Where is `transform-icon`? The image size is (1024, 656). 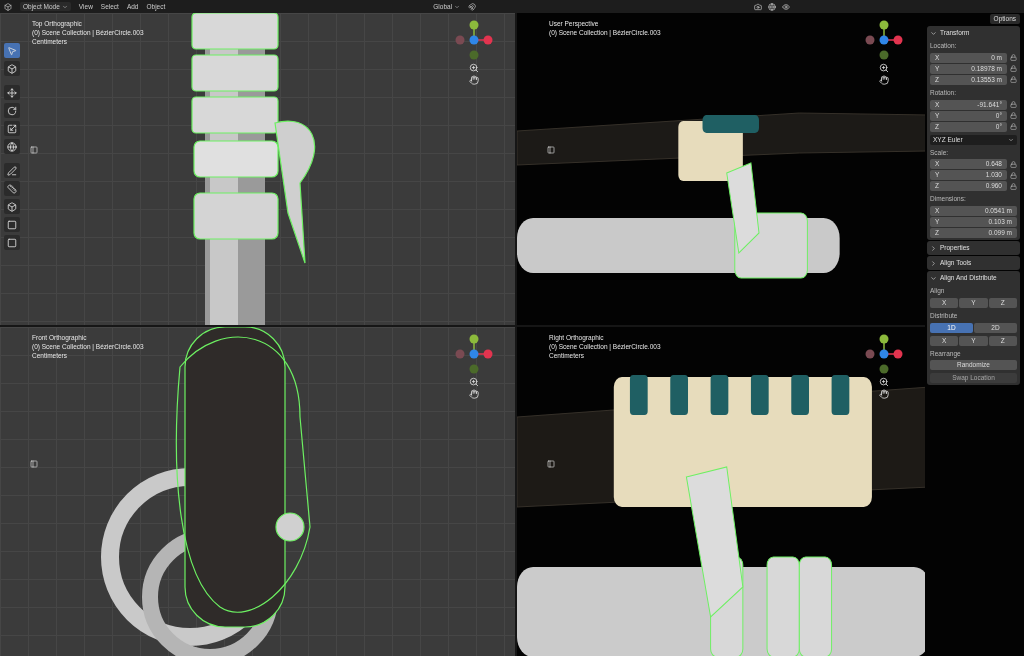 transform-icon is located at coordinates (12, 146).